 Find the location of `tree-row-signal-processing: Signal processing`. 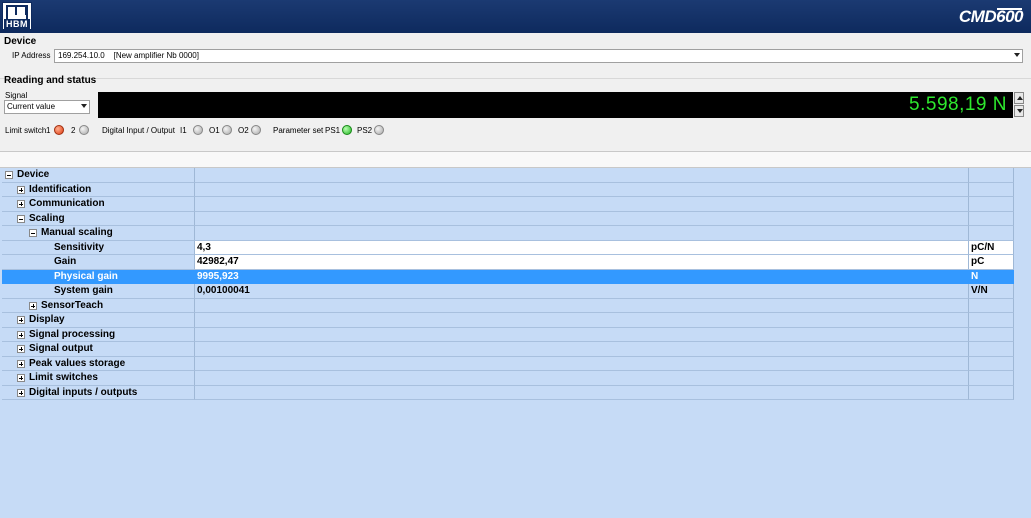

tree-row-signal-processing: Signal processing is located at coordinates (508, 334).